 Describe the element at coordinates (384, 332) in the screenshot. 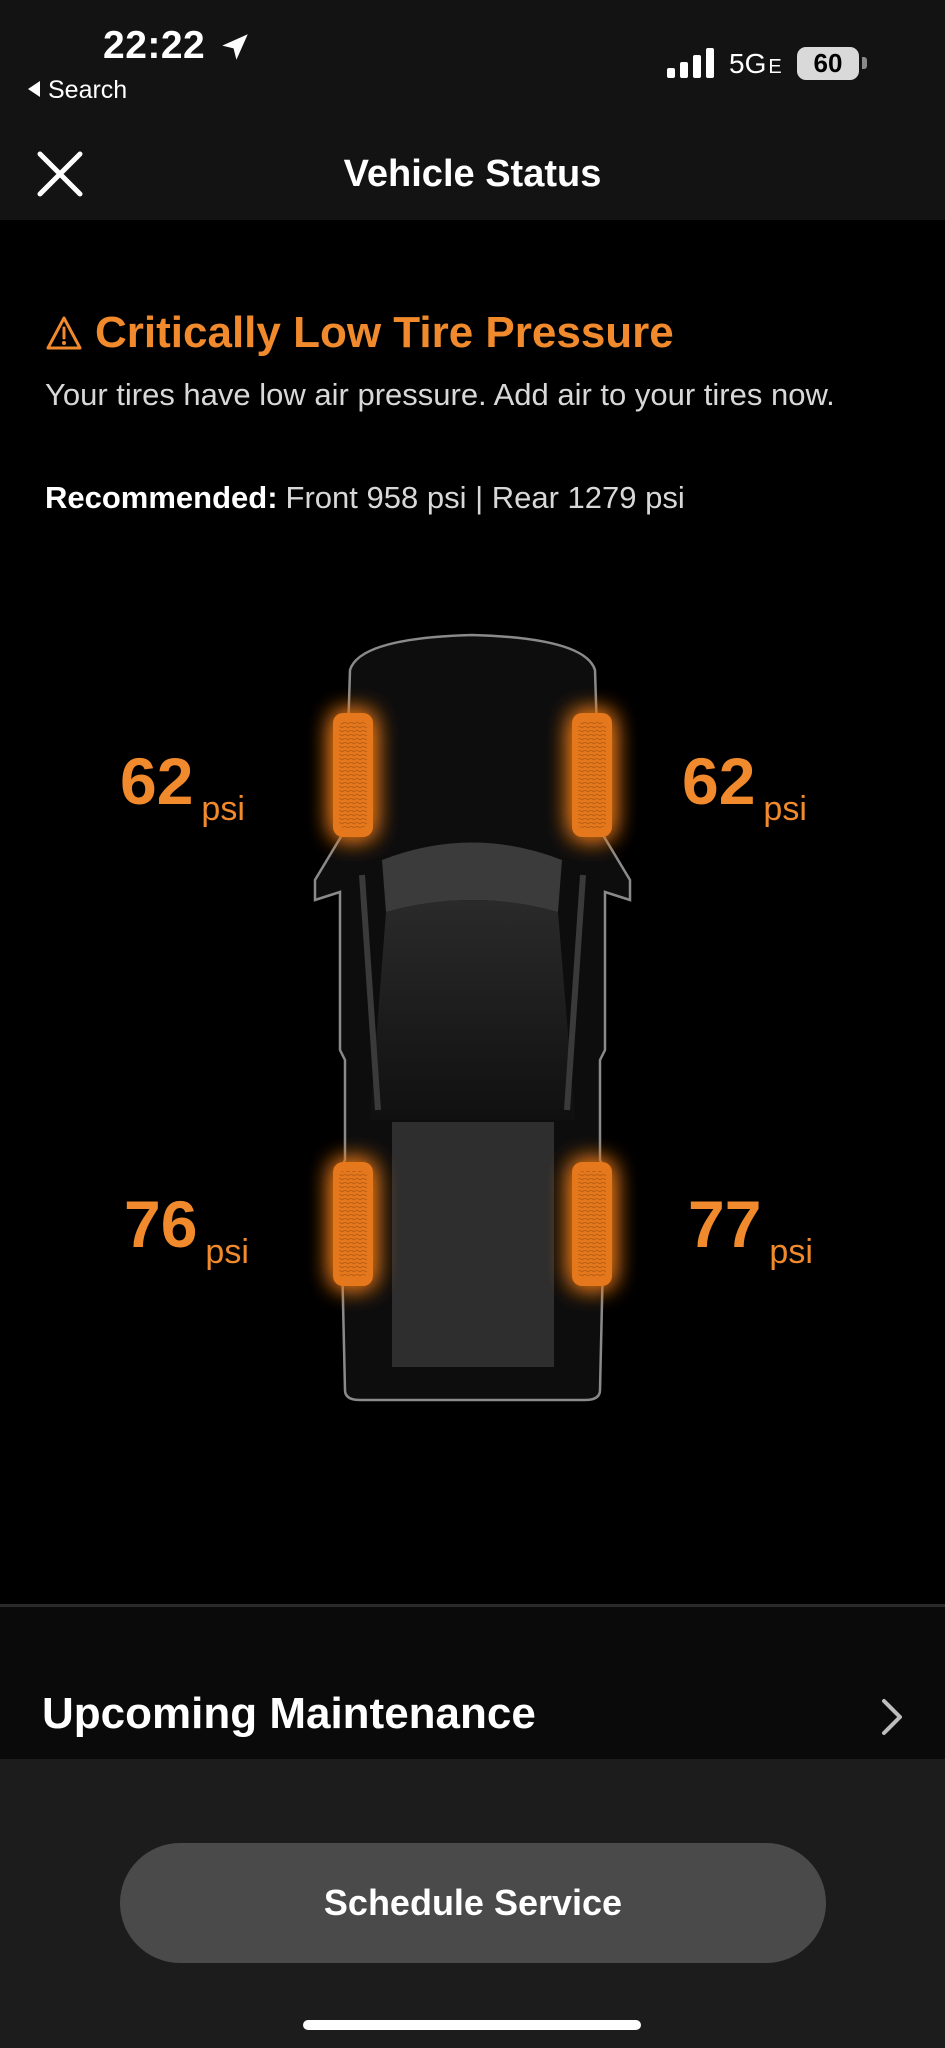

I see `alert-title: Critically Low Tire Pressure` at that location.